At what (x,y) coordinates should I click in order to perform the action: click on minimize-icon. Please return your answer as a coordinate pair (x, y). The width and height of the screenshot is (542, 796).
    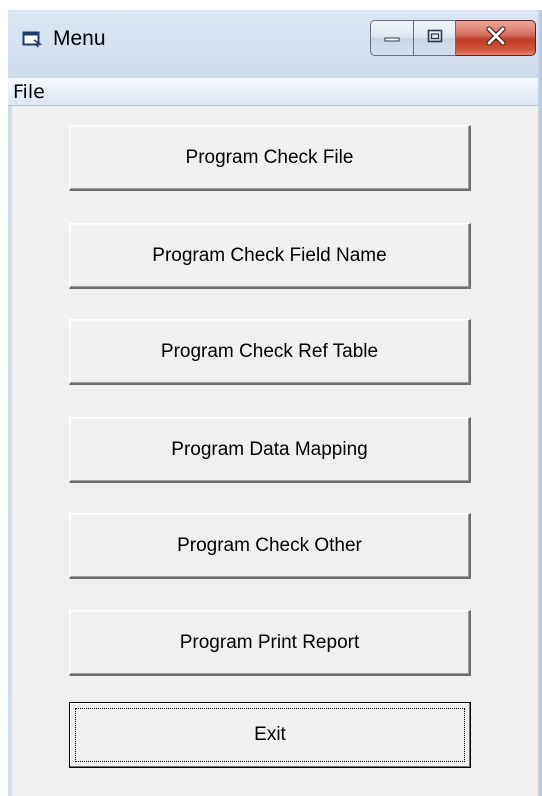
    Looking at the image, I should click on (392, 38).